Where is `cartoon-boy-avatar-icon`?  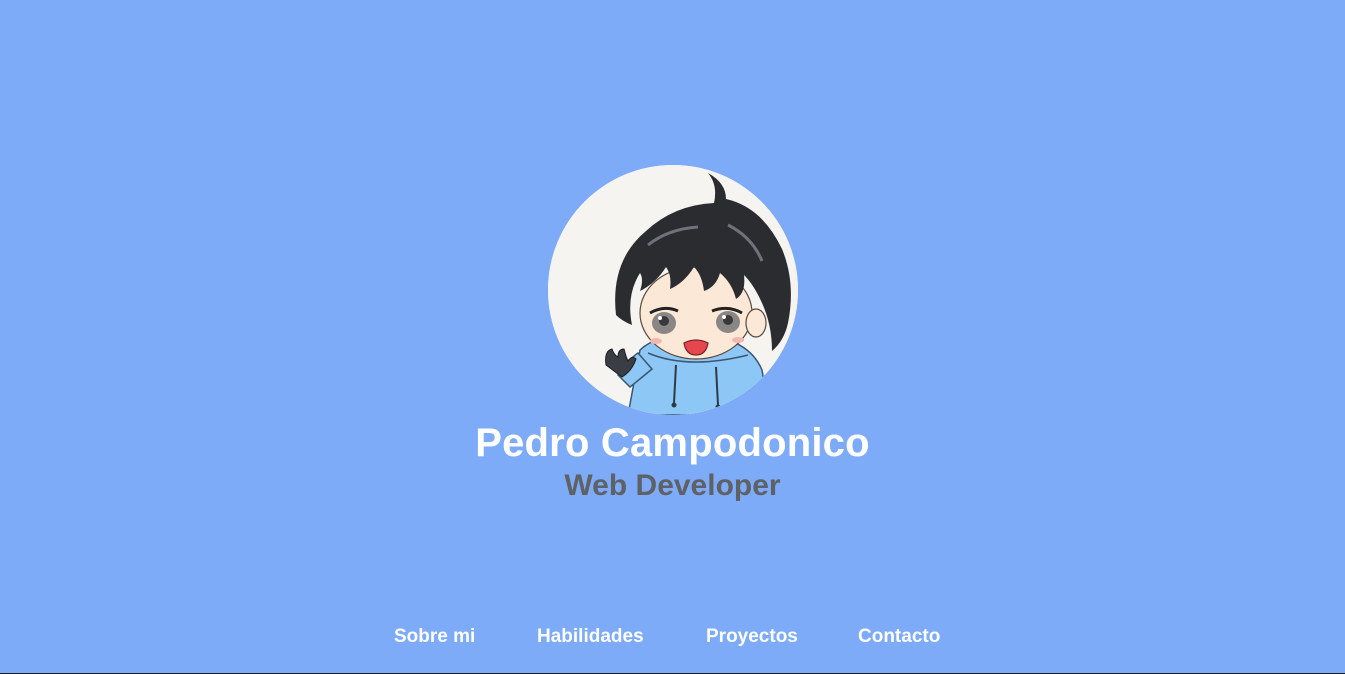
cartoon-boy-avatar-icon is located at coordinates (673, 290).